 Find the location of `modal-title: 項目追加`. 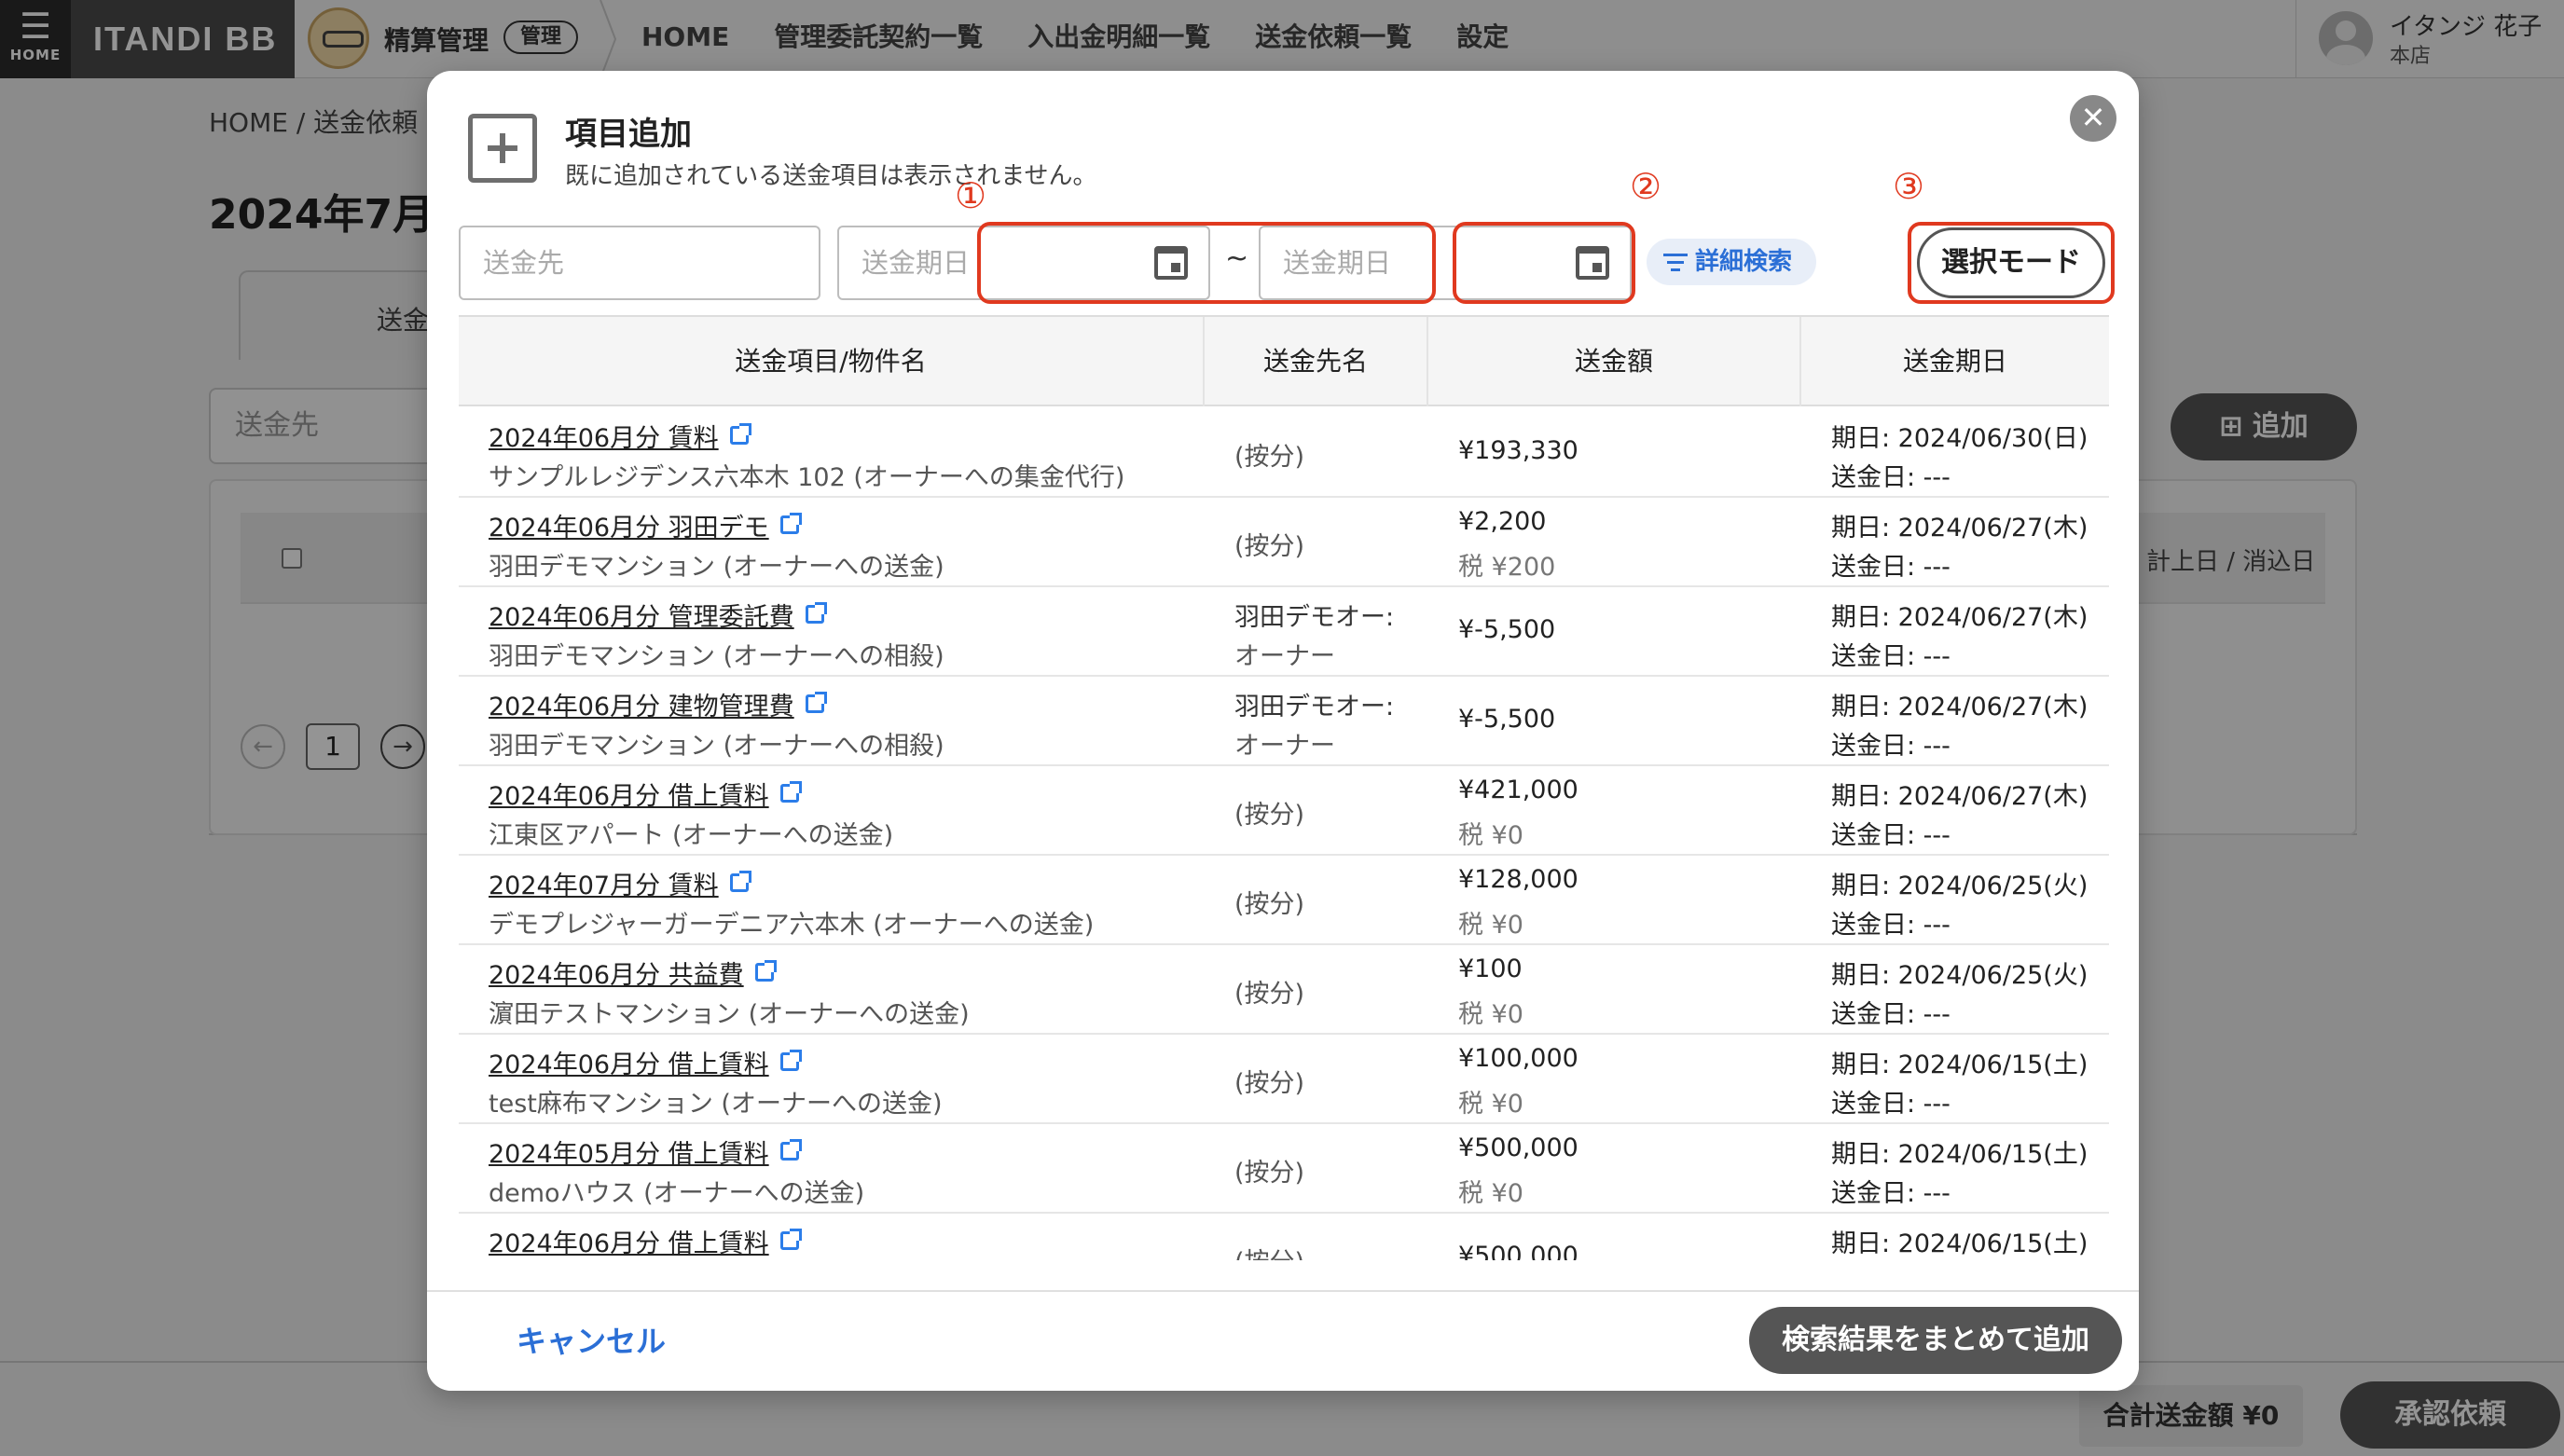

modal-title: 項目追加 is located at coordinates (628, 134).